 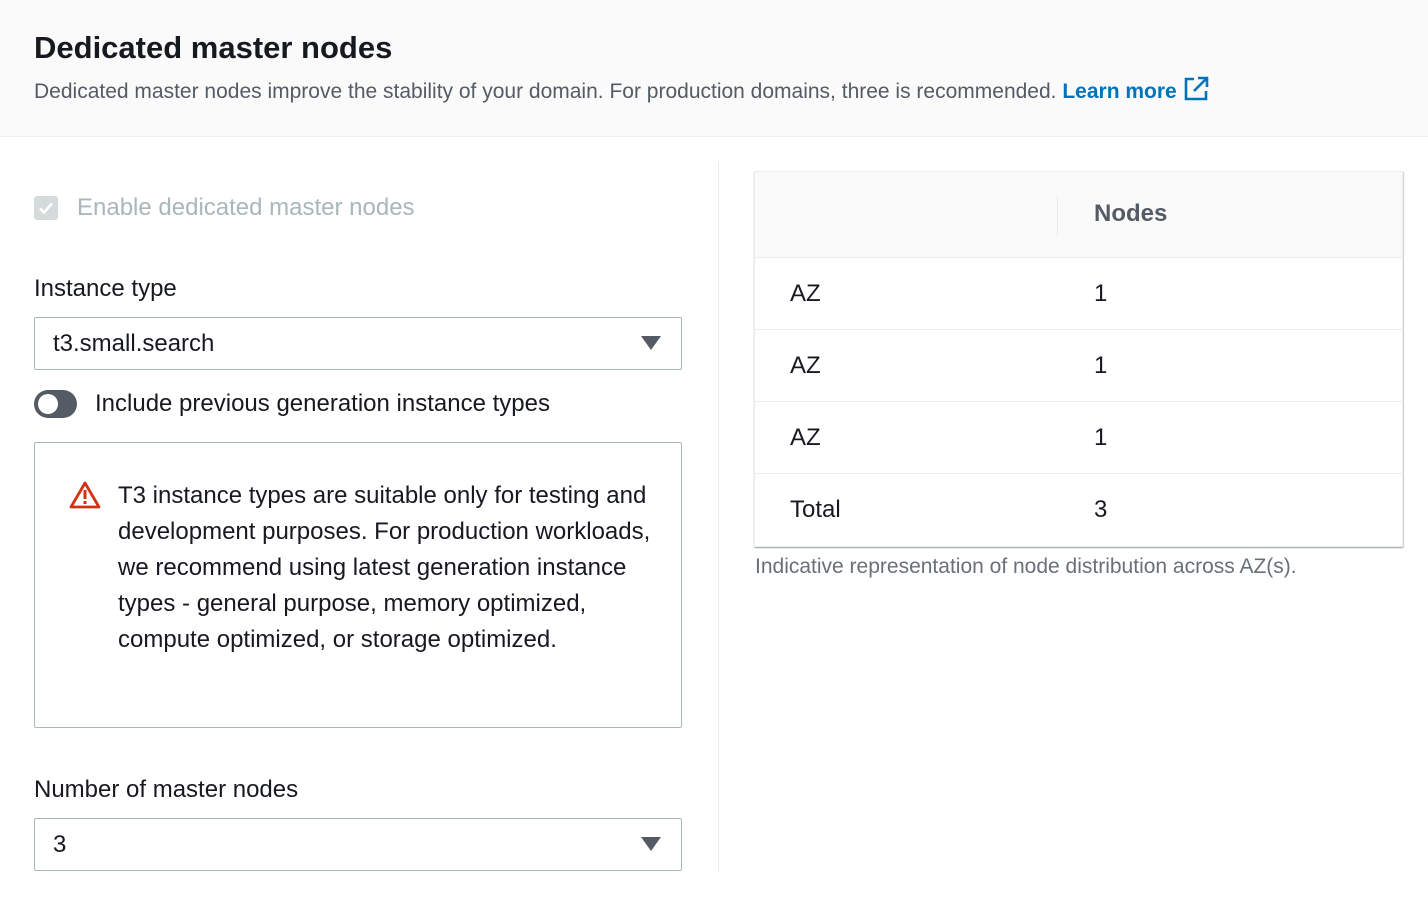 What do you see at coordinates (1078, 510) in the screenshot?
I see `table-total-row: Total 3` at bounding box center [1078, 510].